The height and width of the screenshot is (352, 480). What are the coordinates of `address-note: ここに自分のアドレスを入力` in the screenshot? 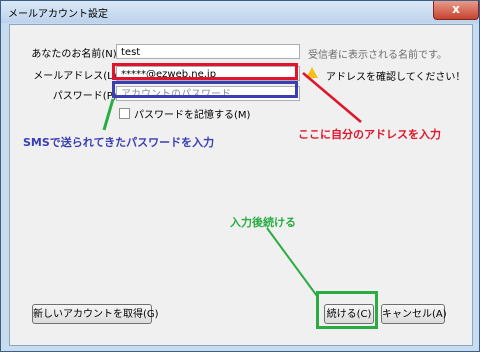 It's located at (369, 134).